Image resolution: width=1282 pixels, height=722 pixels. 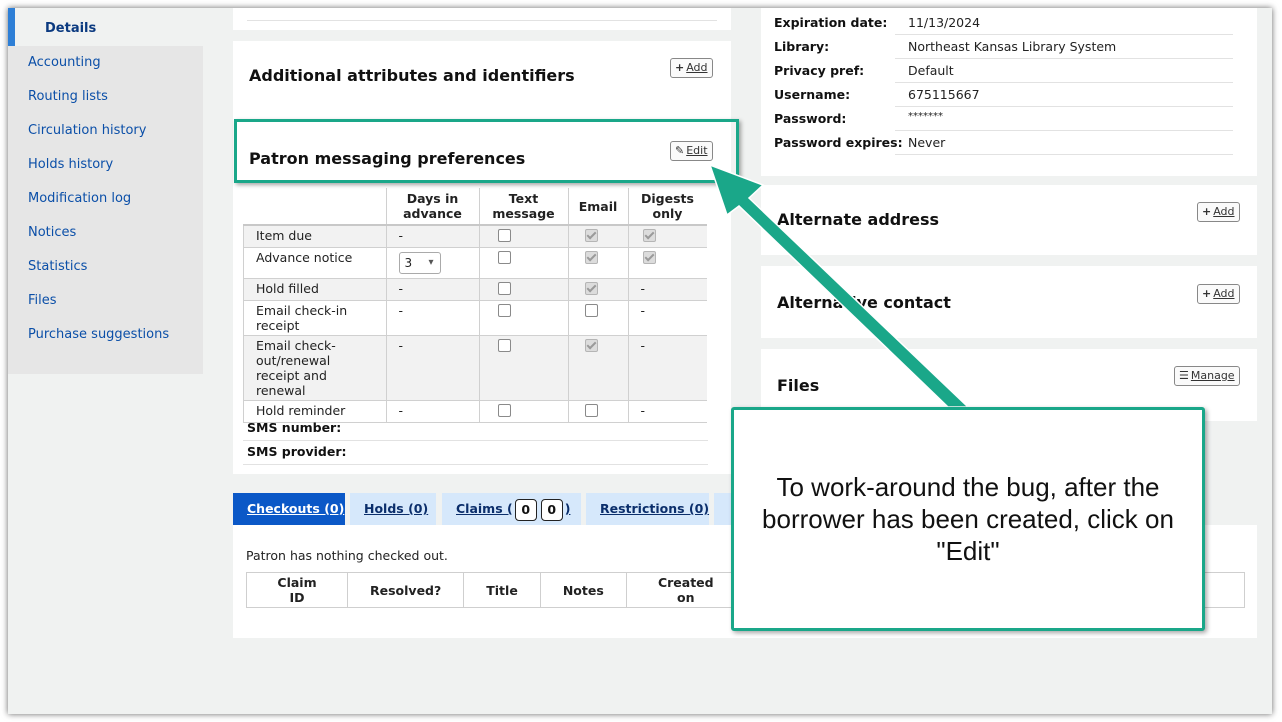 What do you see at coordinates (858, 219) in the screenshot?
I see `alternate-address-title: Alternate address` at bounding box center [858, 219].